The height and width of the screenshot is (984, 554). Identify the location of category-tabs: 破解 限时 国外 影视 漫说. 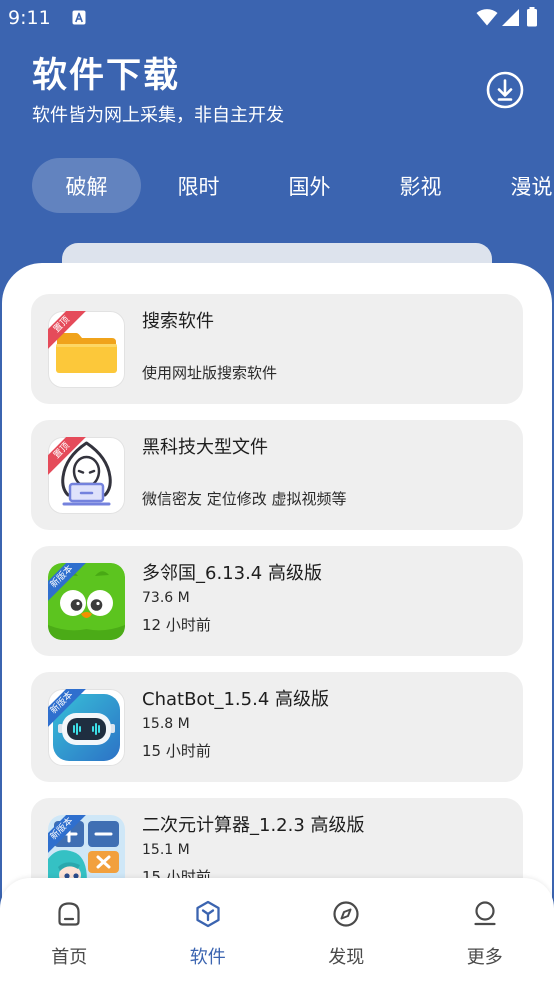
(293, 185).